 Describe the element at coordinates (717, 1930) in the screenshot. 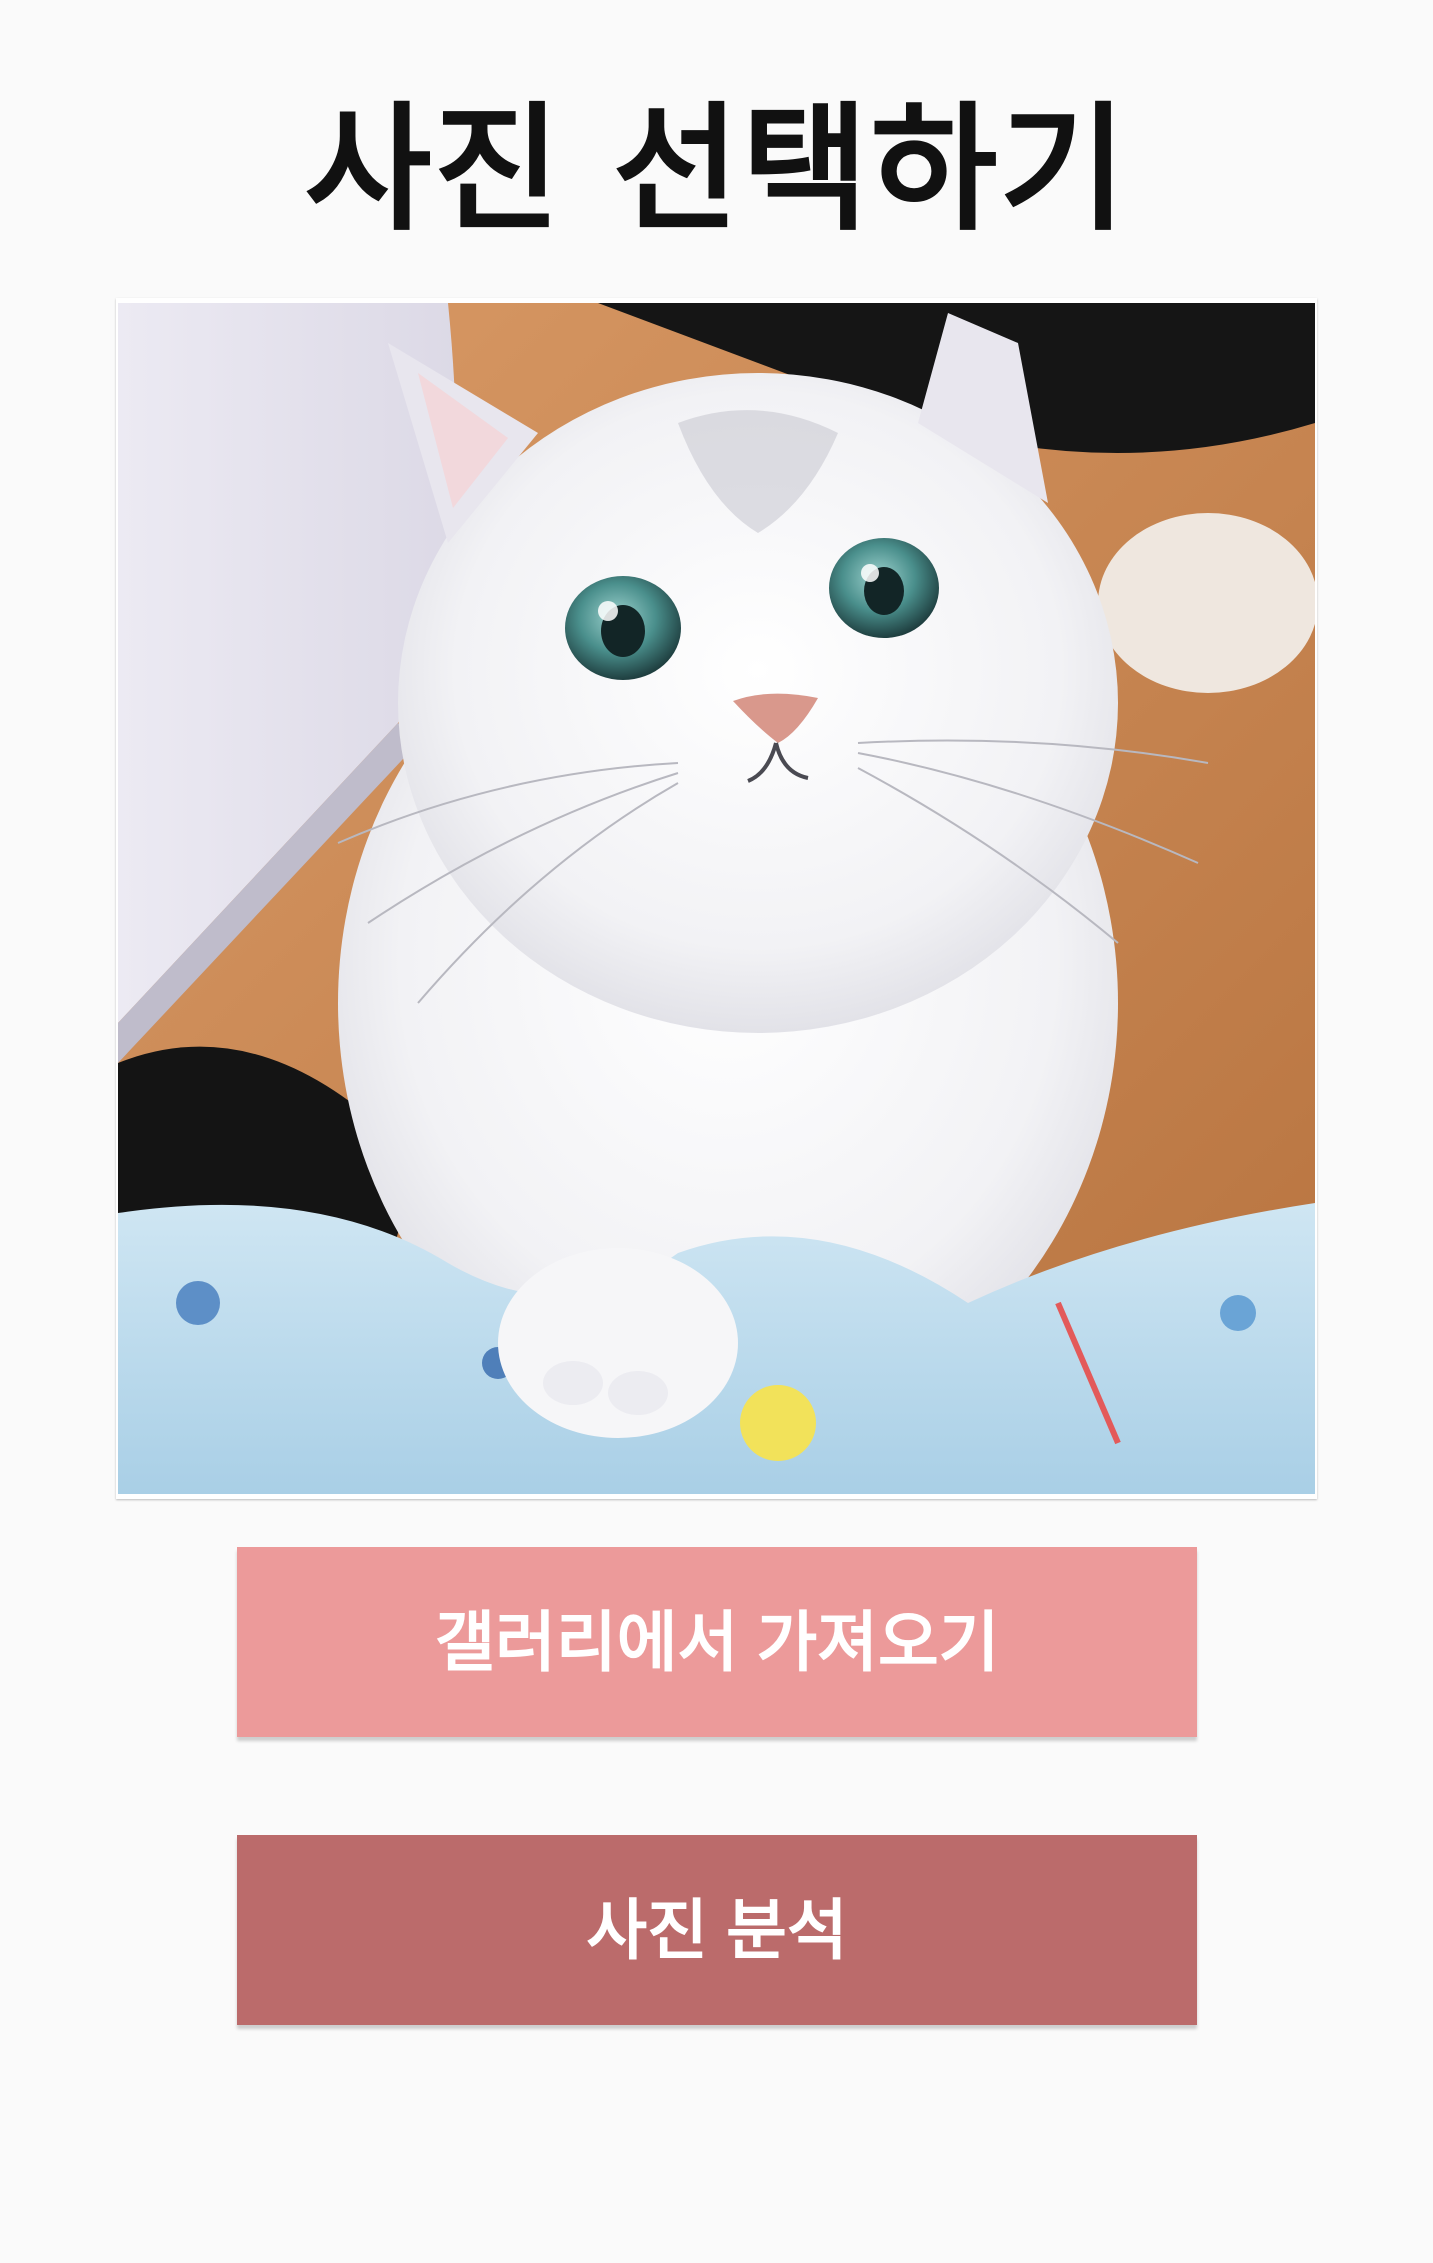

I see `analyze-photo-button: 사진 분석` at that location.